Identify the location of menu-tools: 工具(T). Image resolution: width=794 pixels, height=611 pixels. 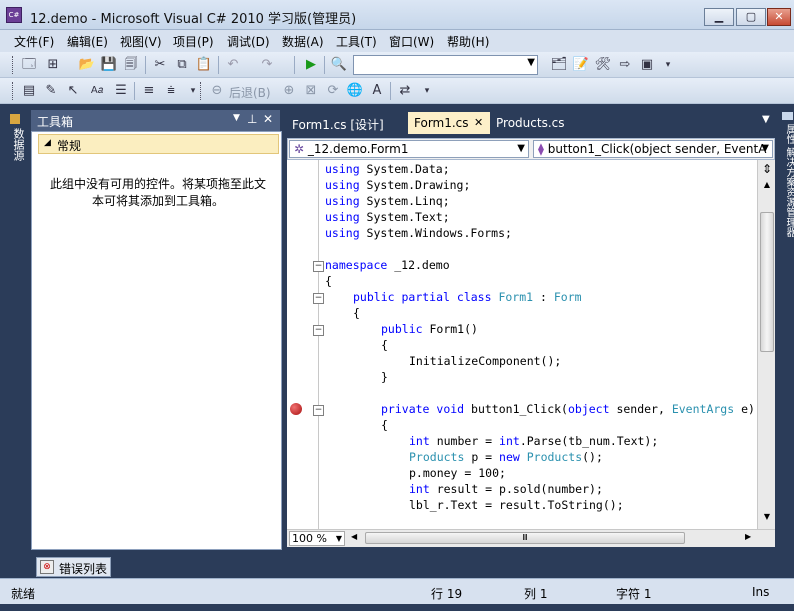
(356, 41).